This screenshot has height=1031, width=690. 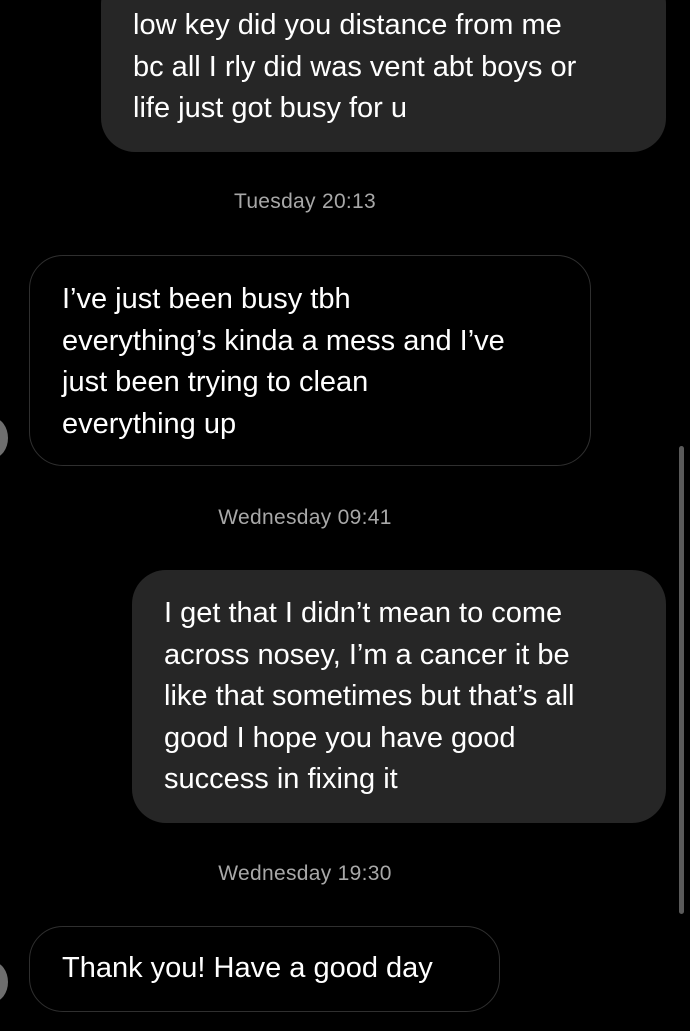 What do you see at coordinates (283, 340) in the screenshot?
I see `message-text: everything’s kinda a mess and I’ve` at bounding box center [283, 340].